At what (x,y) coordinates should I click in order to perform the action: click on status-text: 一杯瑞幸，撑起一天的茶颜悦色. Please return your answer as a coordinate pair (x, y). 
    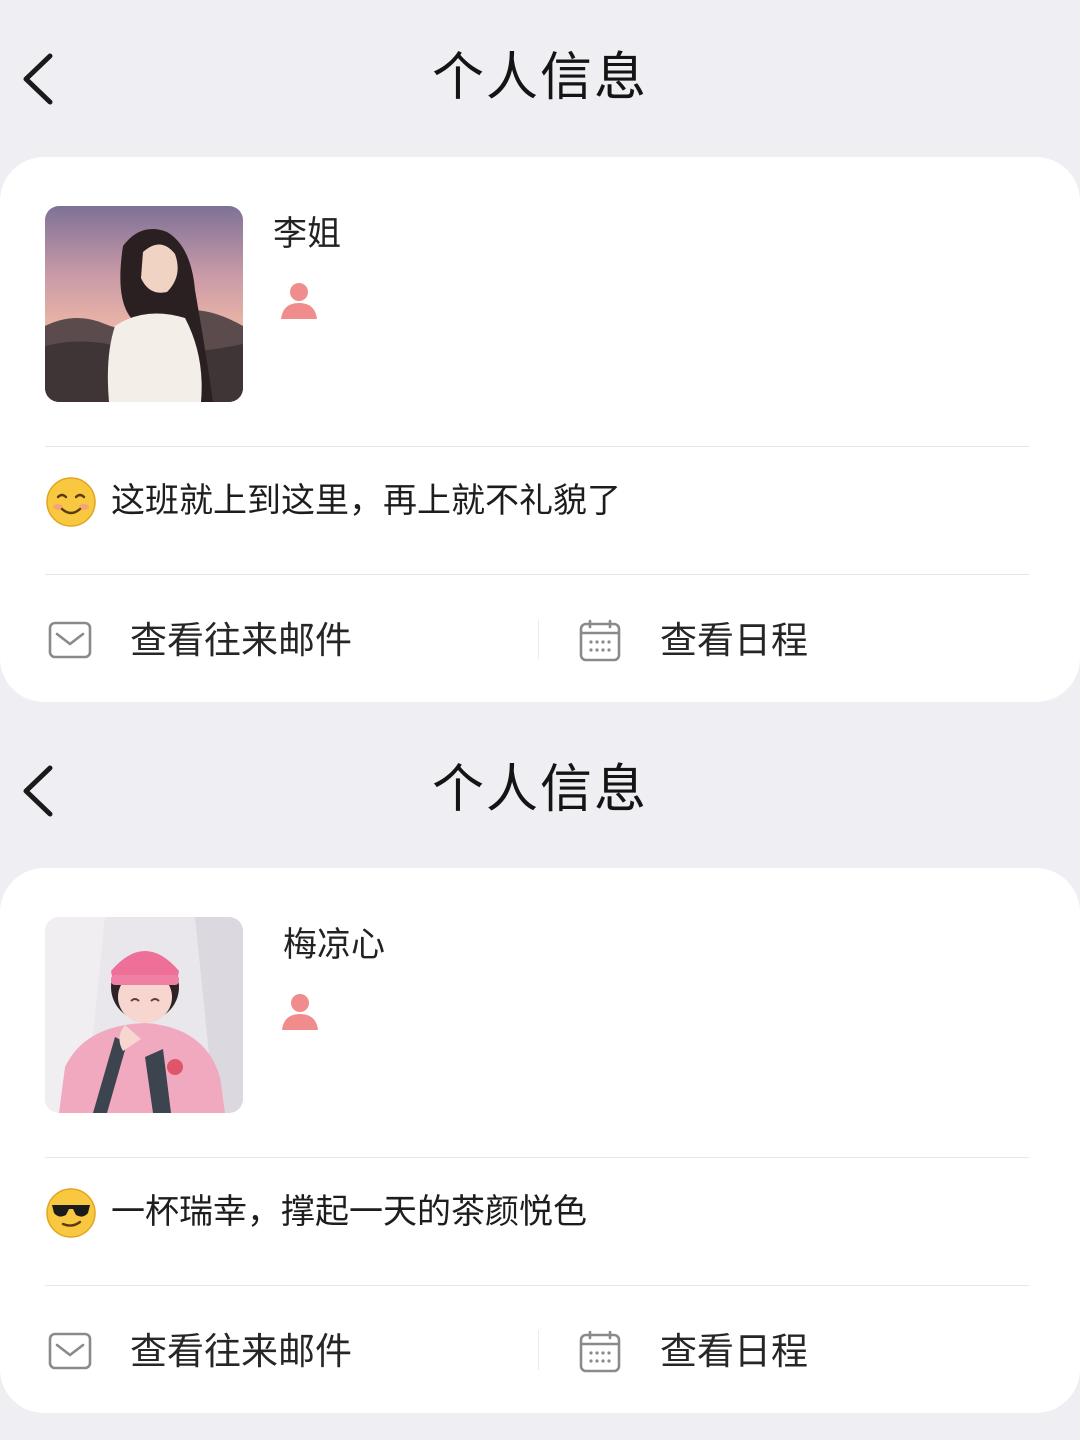
    Looking at the image, I should click on (349, 1212).